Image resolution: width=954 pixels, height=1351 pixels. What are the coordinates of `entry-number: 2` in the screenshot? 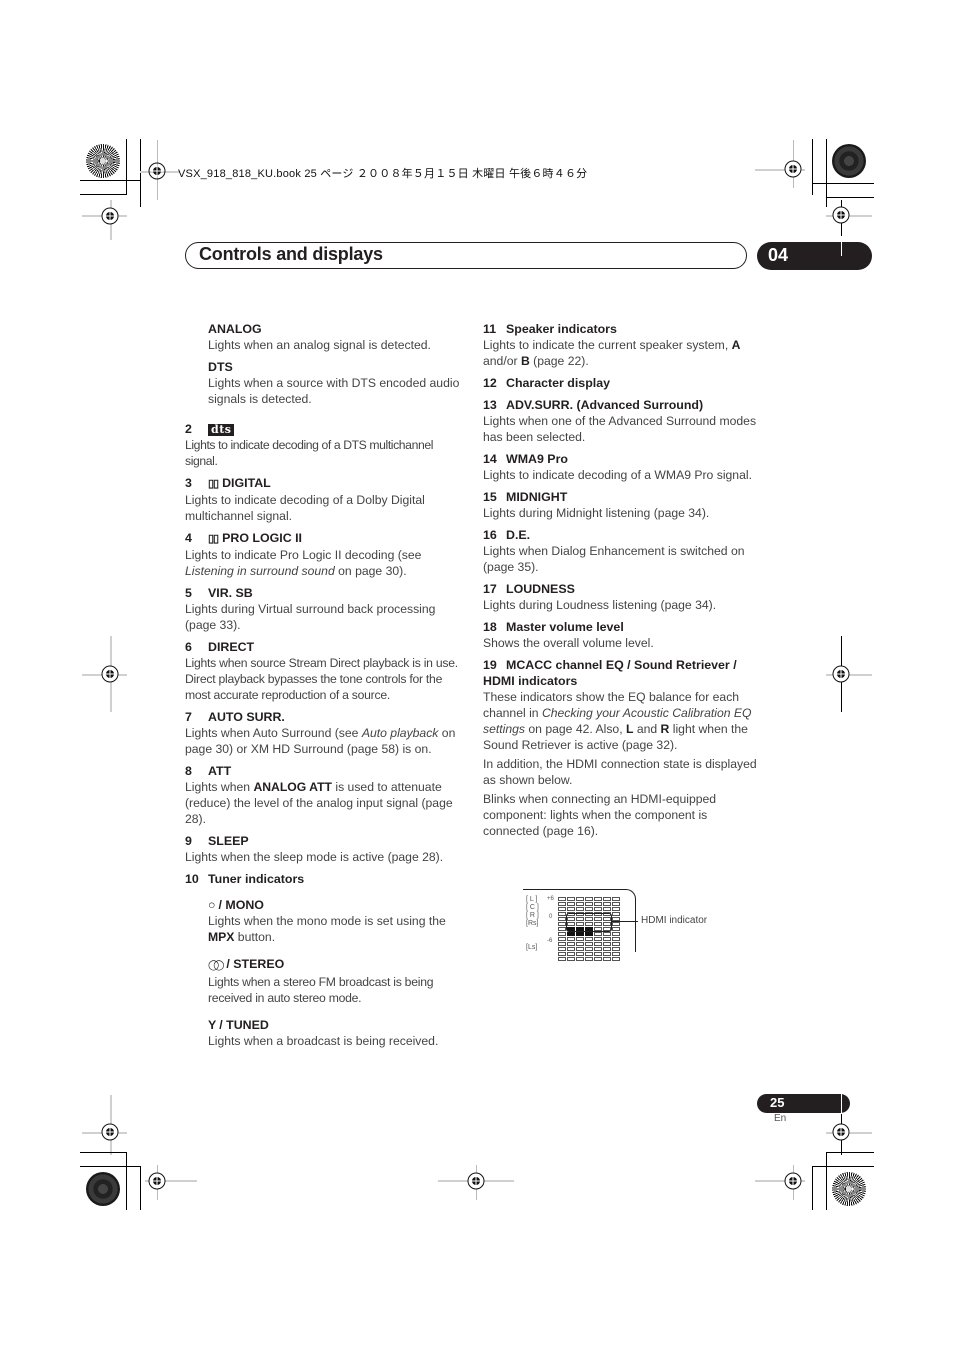 It's located at (188, 429).